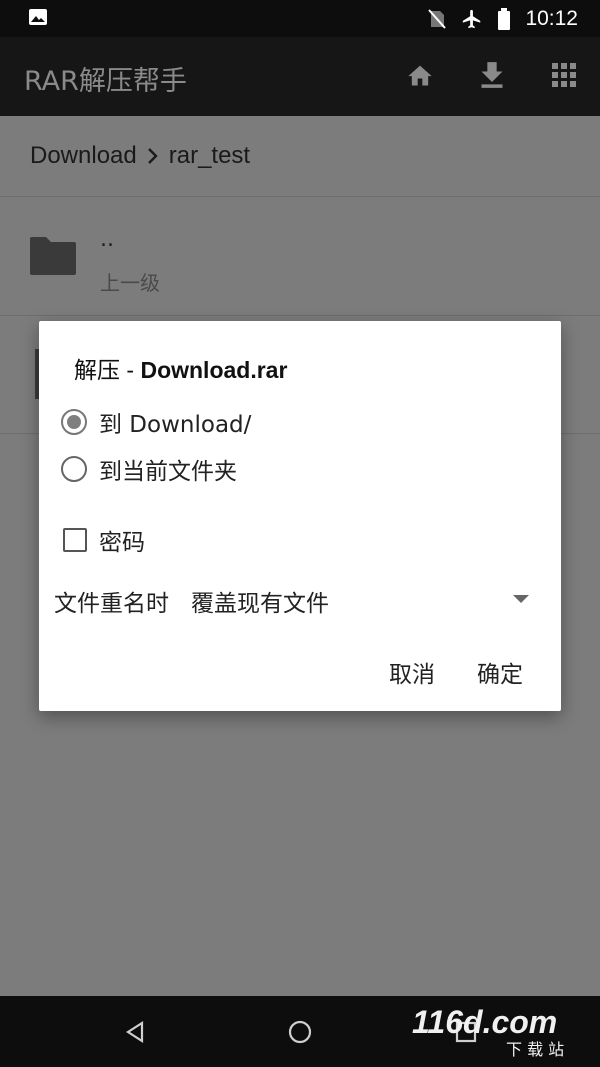  I want to click on breadcrumb: Download rar_test, so click(140, 156).